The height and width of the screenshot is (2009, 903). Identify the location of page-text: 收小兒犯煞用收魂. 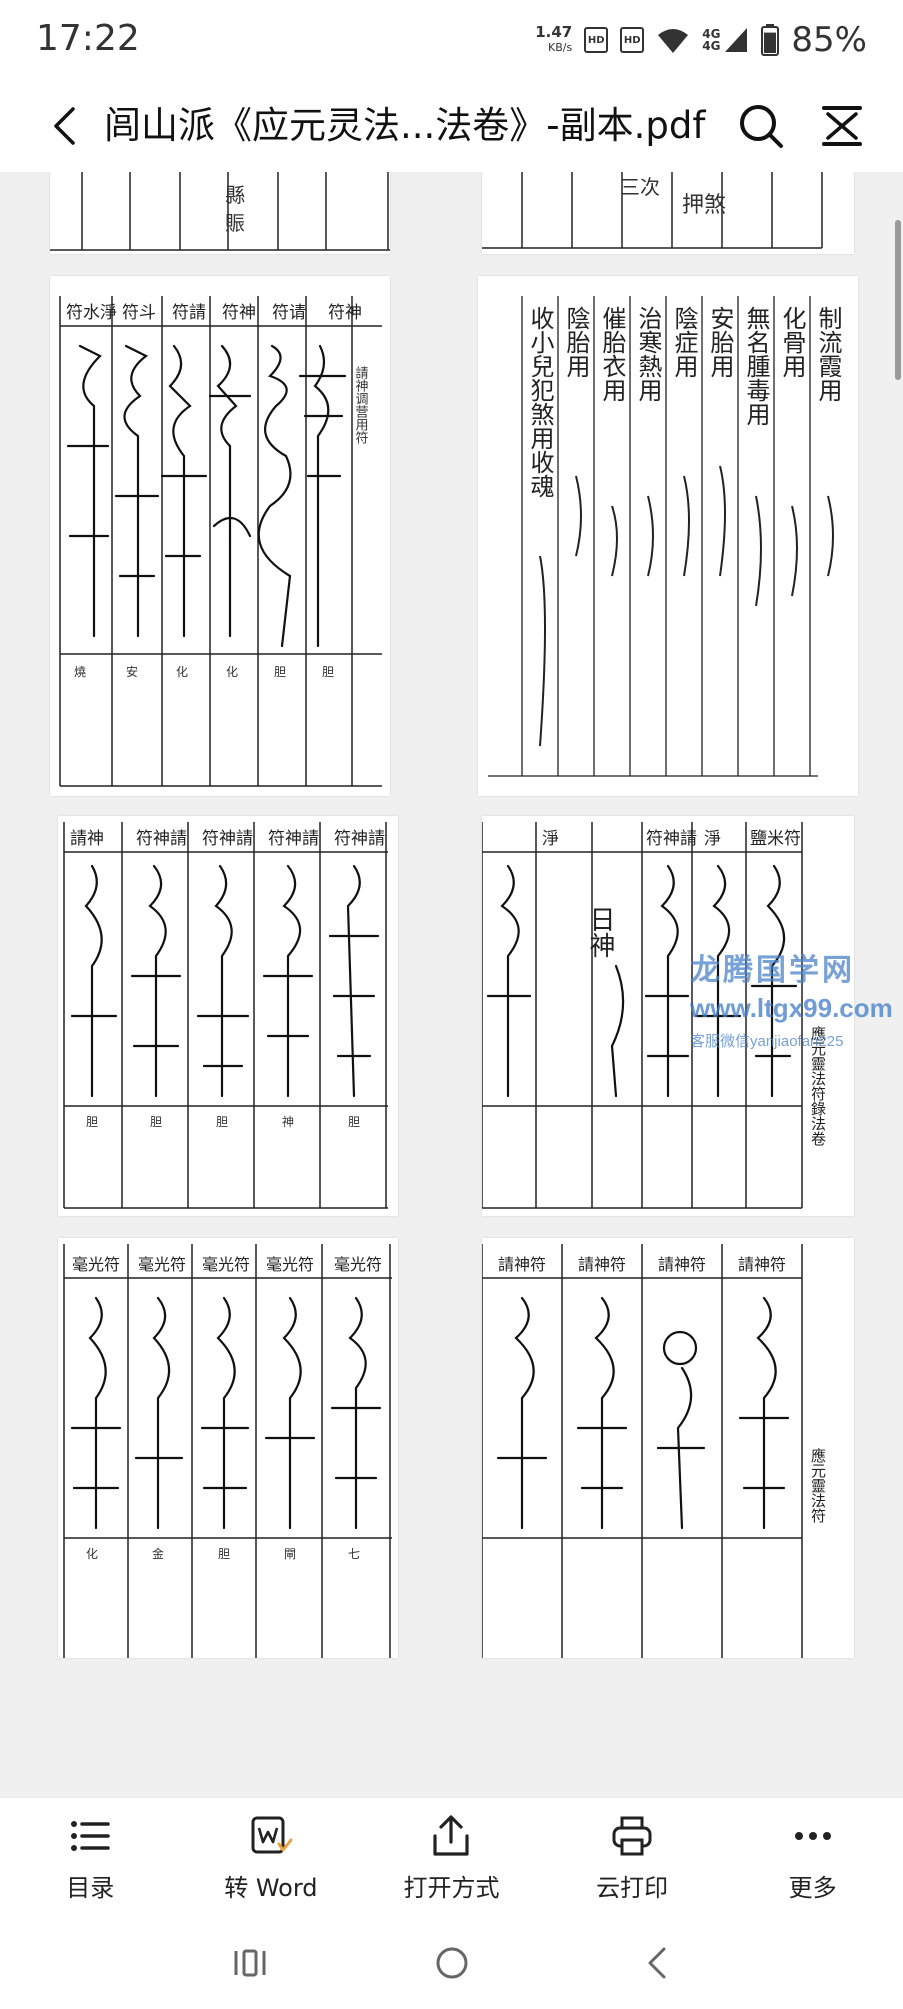
(540, 402).